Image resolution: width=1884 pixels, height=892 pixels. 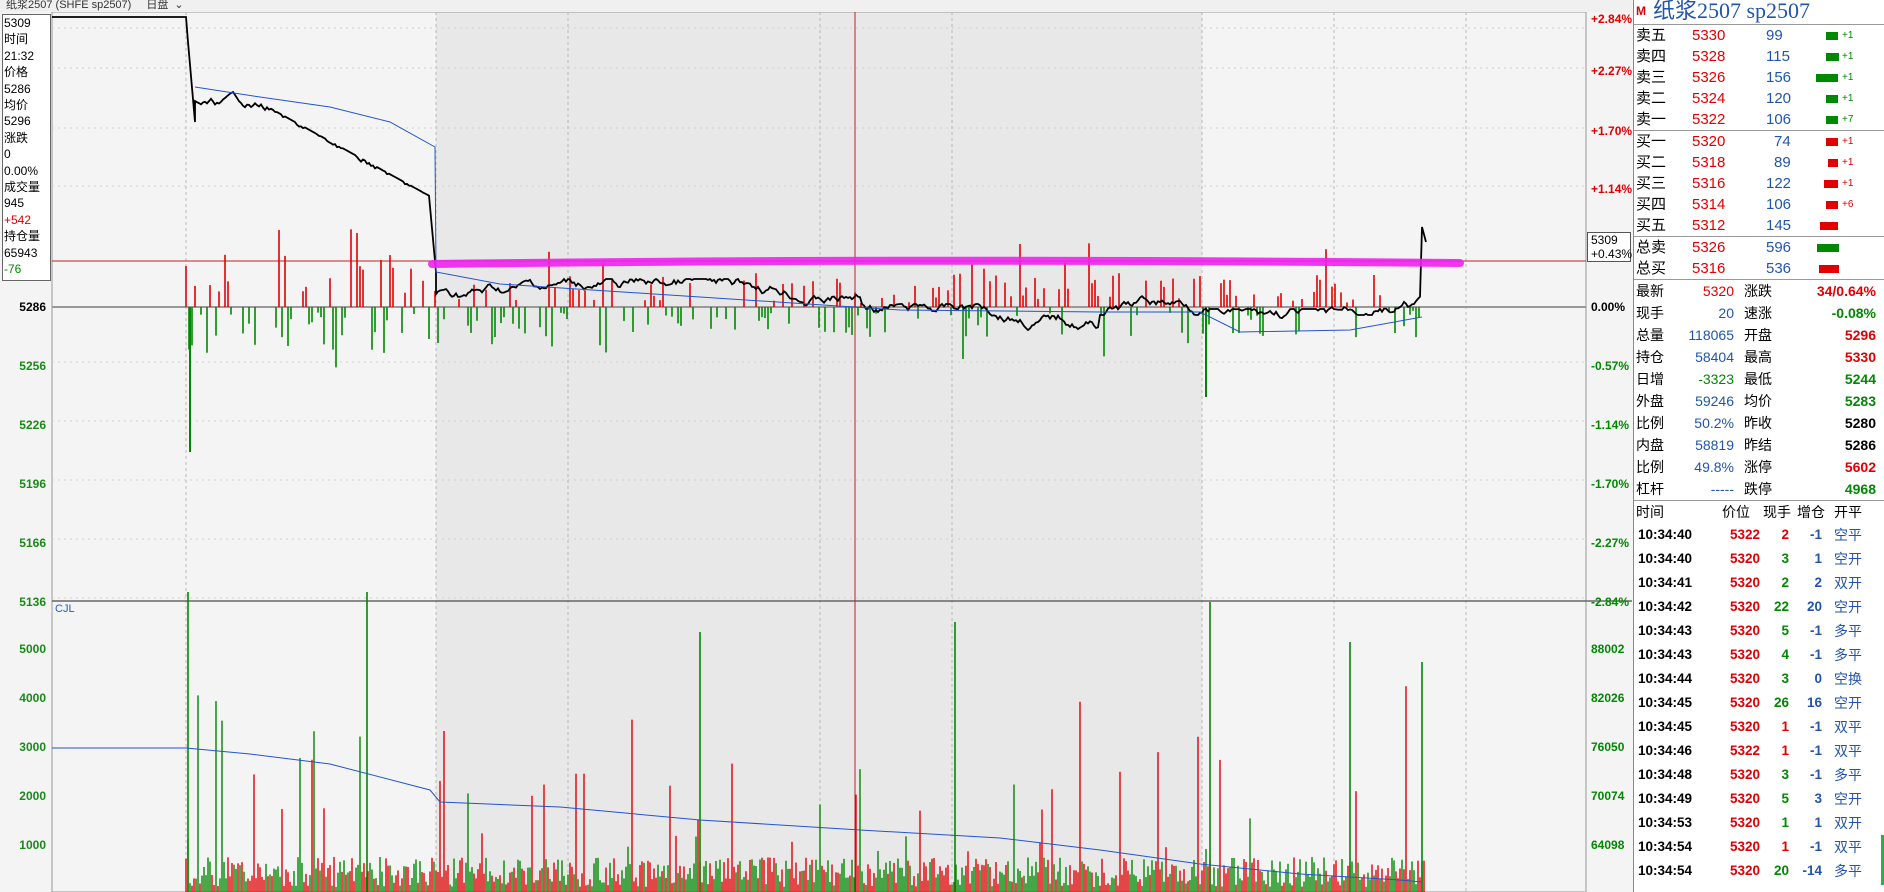 I want to click on pct-axis-label: -1.14%, so click(x=1610, y=425).